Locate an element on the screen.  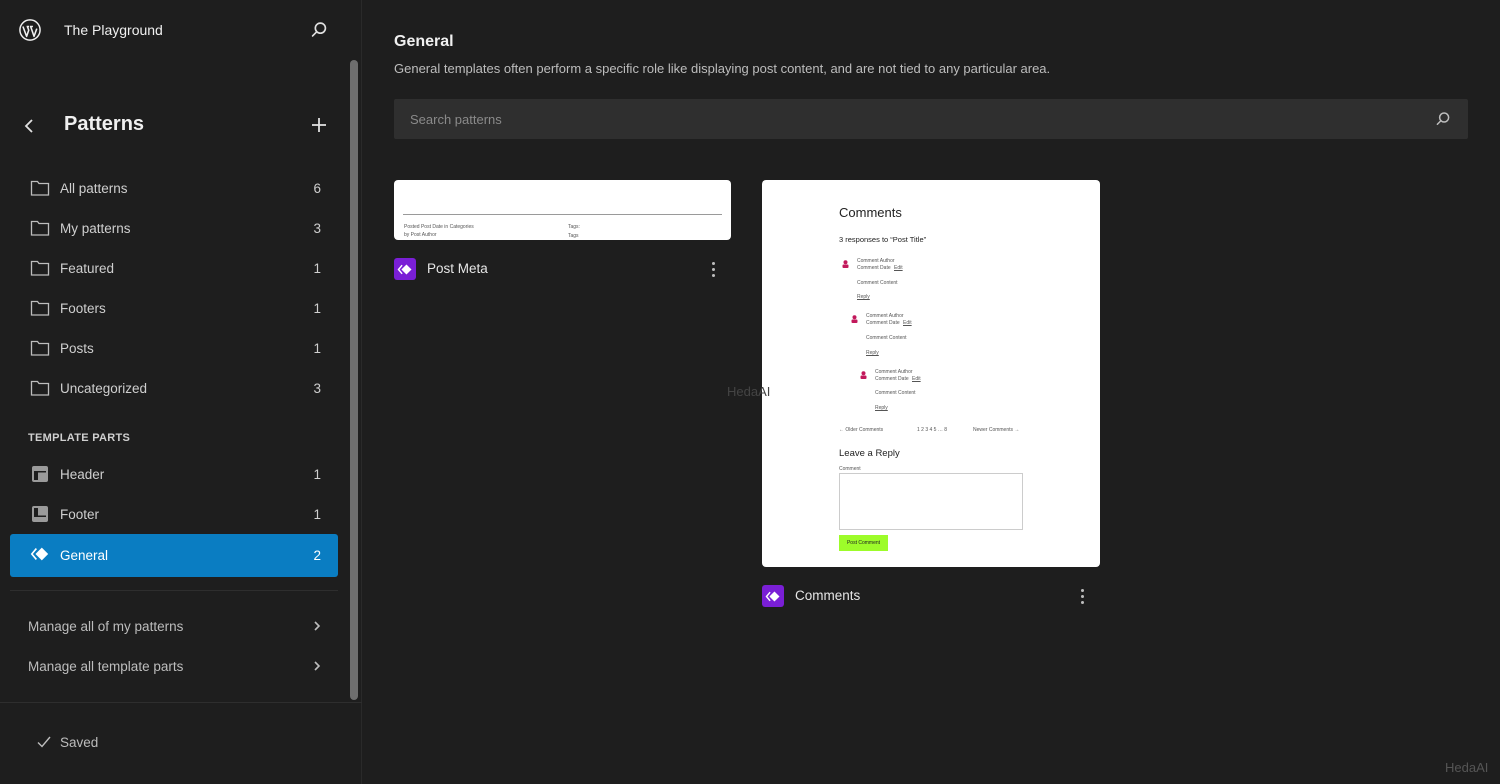
preview-text: Tags: is located at coordinates (574, 227).